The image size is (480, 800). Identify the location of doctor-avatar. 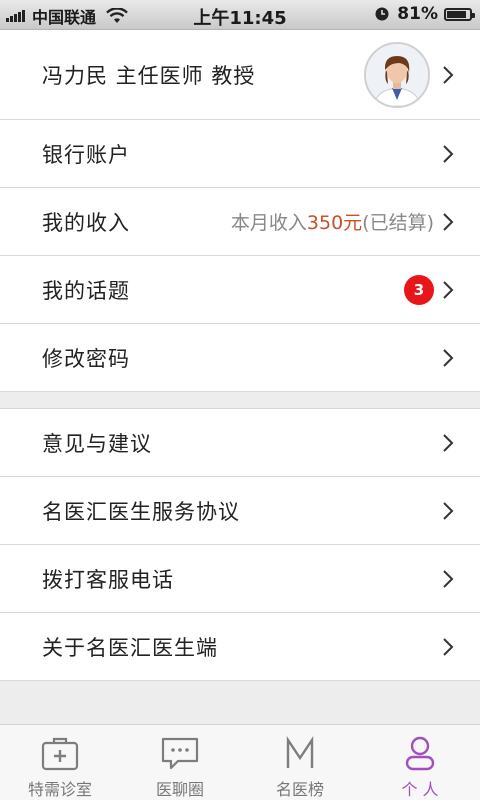
(397, 75).